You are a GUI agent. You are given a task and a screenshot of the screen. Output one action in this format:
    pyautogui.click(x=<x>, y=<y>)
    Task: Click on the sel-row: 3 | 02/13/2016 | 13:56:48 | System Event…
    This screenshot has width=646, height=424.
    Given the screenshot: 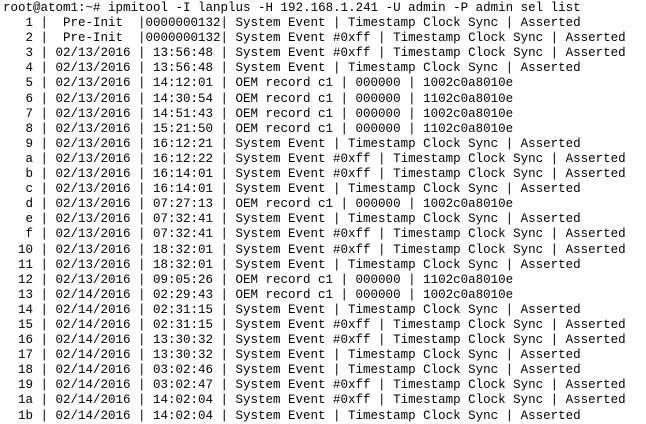 What is the action you would take?
    pyautogui.click(x=314, y=53)
    